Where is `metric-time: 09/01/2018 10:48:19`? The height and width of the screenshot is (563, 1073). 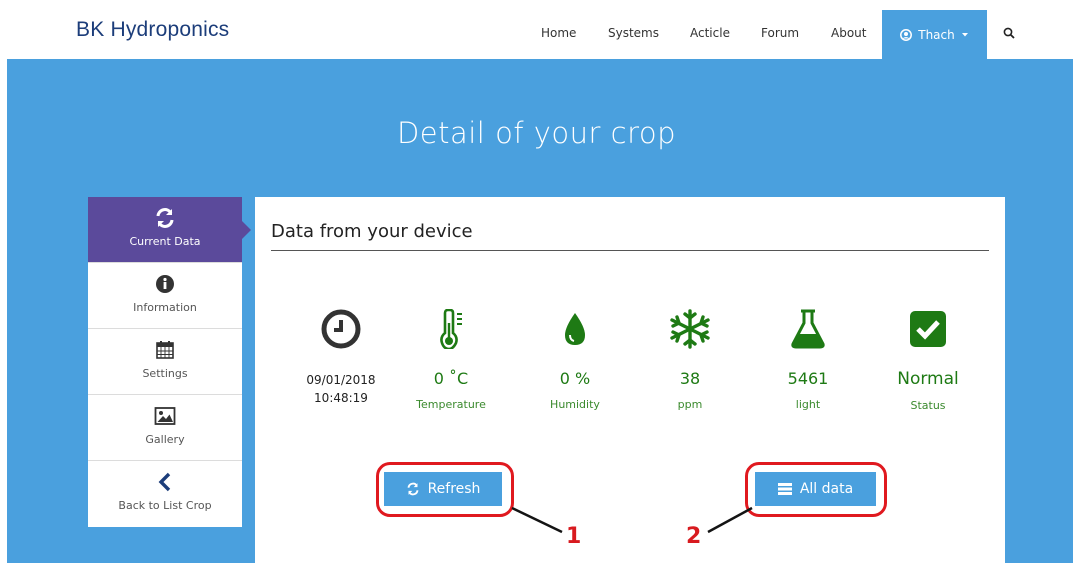 metric-time: 09/01/2018 10:48:19 is located at coordinates (341, 357).